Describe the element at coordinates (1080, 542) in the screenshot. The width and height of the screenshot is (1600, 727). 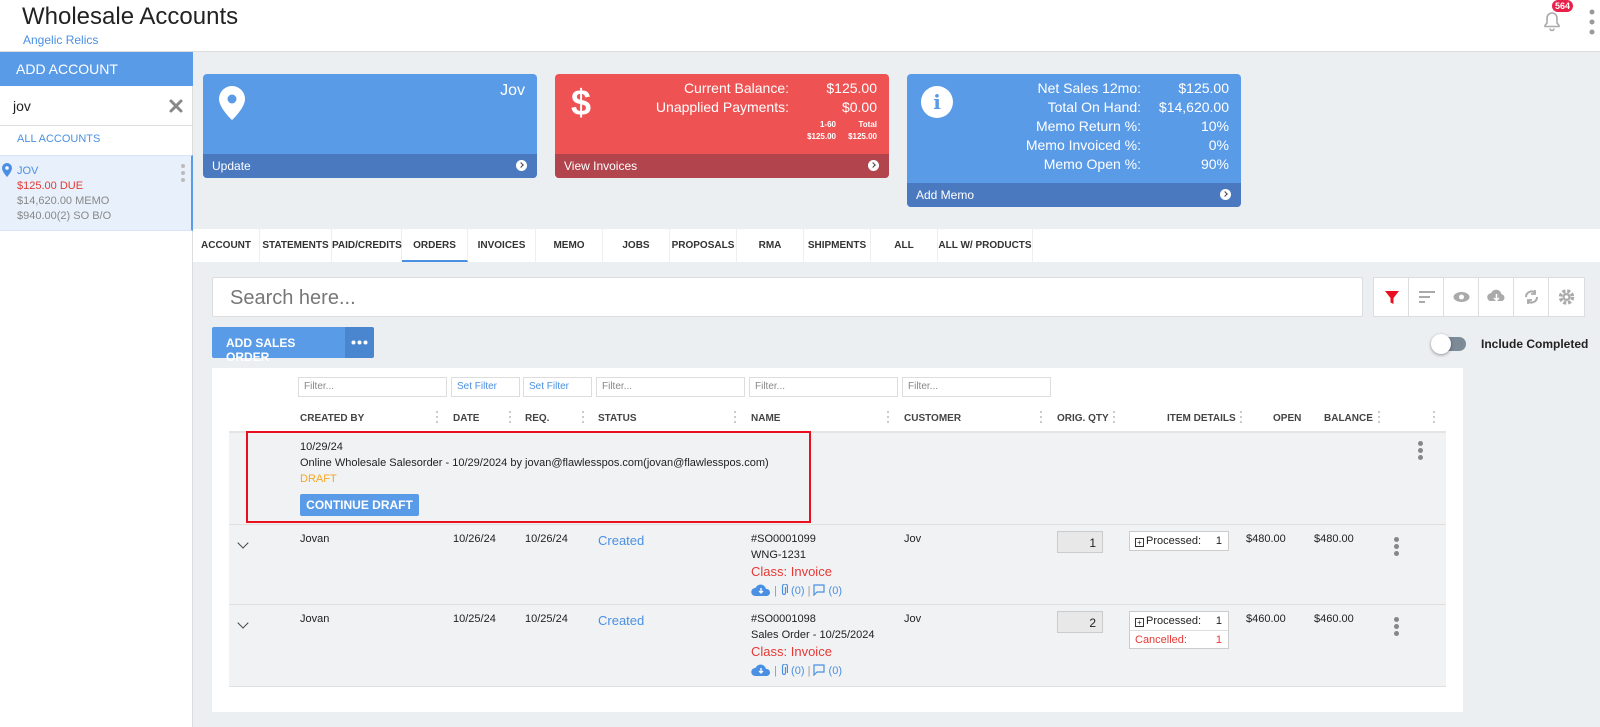
I see `orig-qty: 1` at that location.